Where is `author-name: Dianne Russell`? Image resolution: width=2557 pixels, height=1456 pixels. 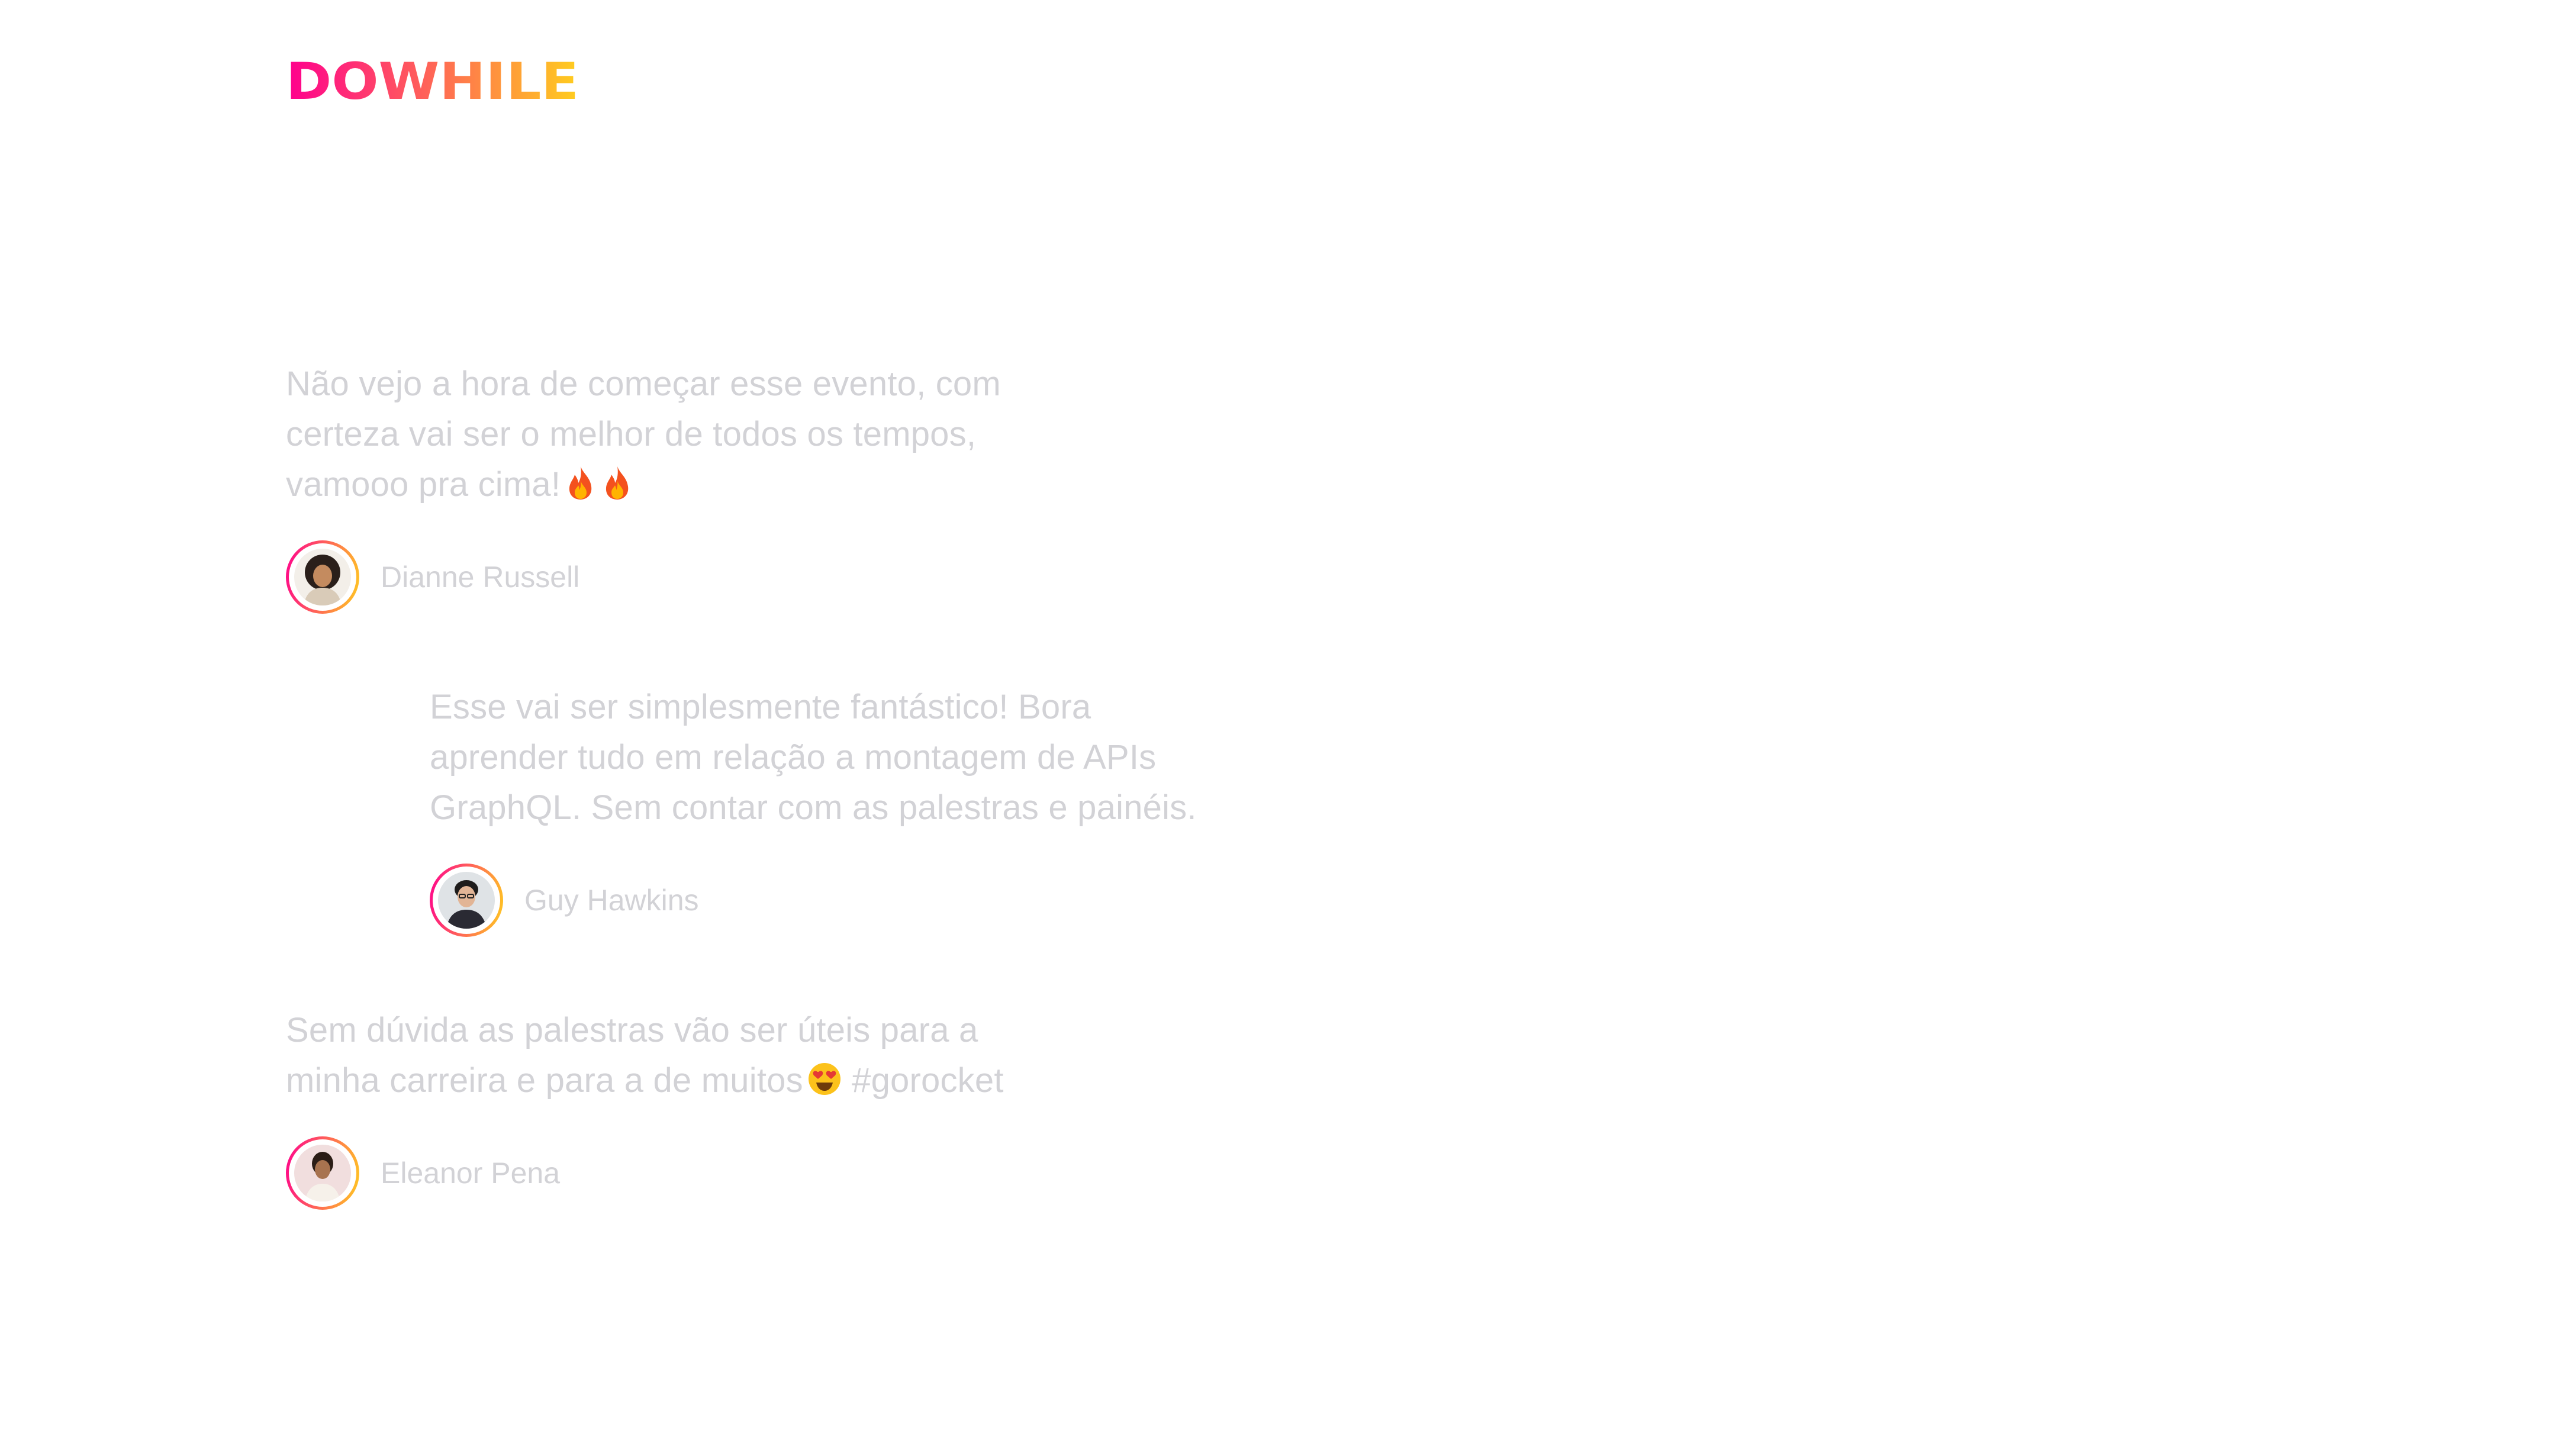
author-name: Dianne Russell is located at coordinates (480, 577).